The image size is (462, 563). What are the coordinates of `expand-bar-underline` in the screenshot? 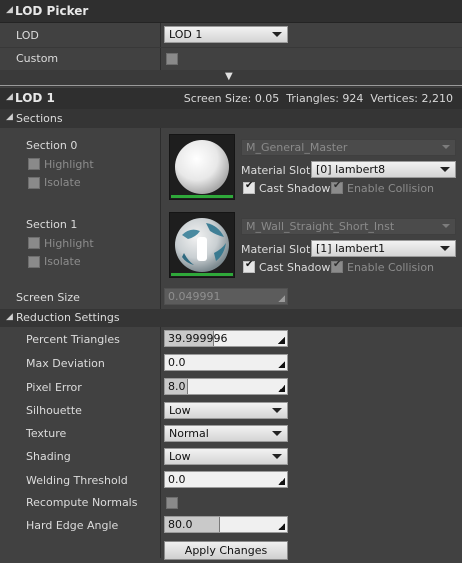 It's located at (231, 85).